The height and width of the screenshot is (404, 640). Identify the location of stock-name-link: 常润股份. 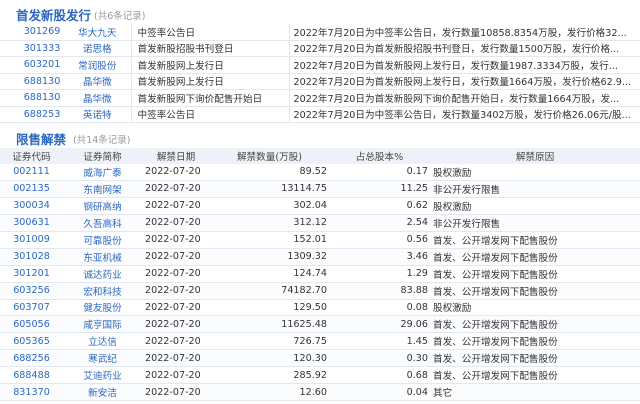
(97, 65).